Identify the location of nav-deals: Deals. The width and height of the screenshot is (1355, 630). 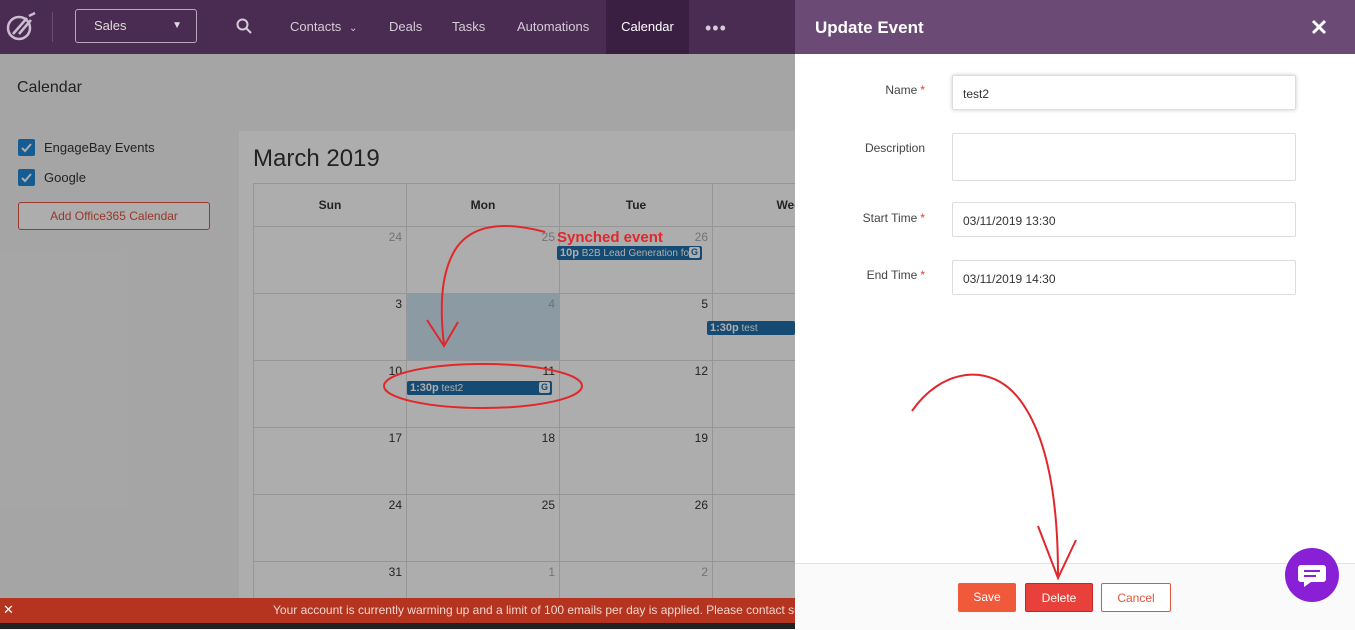
(405, 27).